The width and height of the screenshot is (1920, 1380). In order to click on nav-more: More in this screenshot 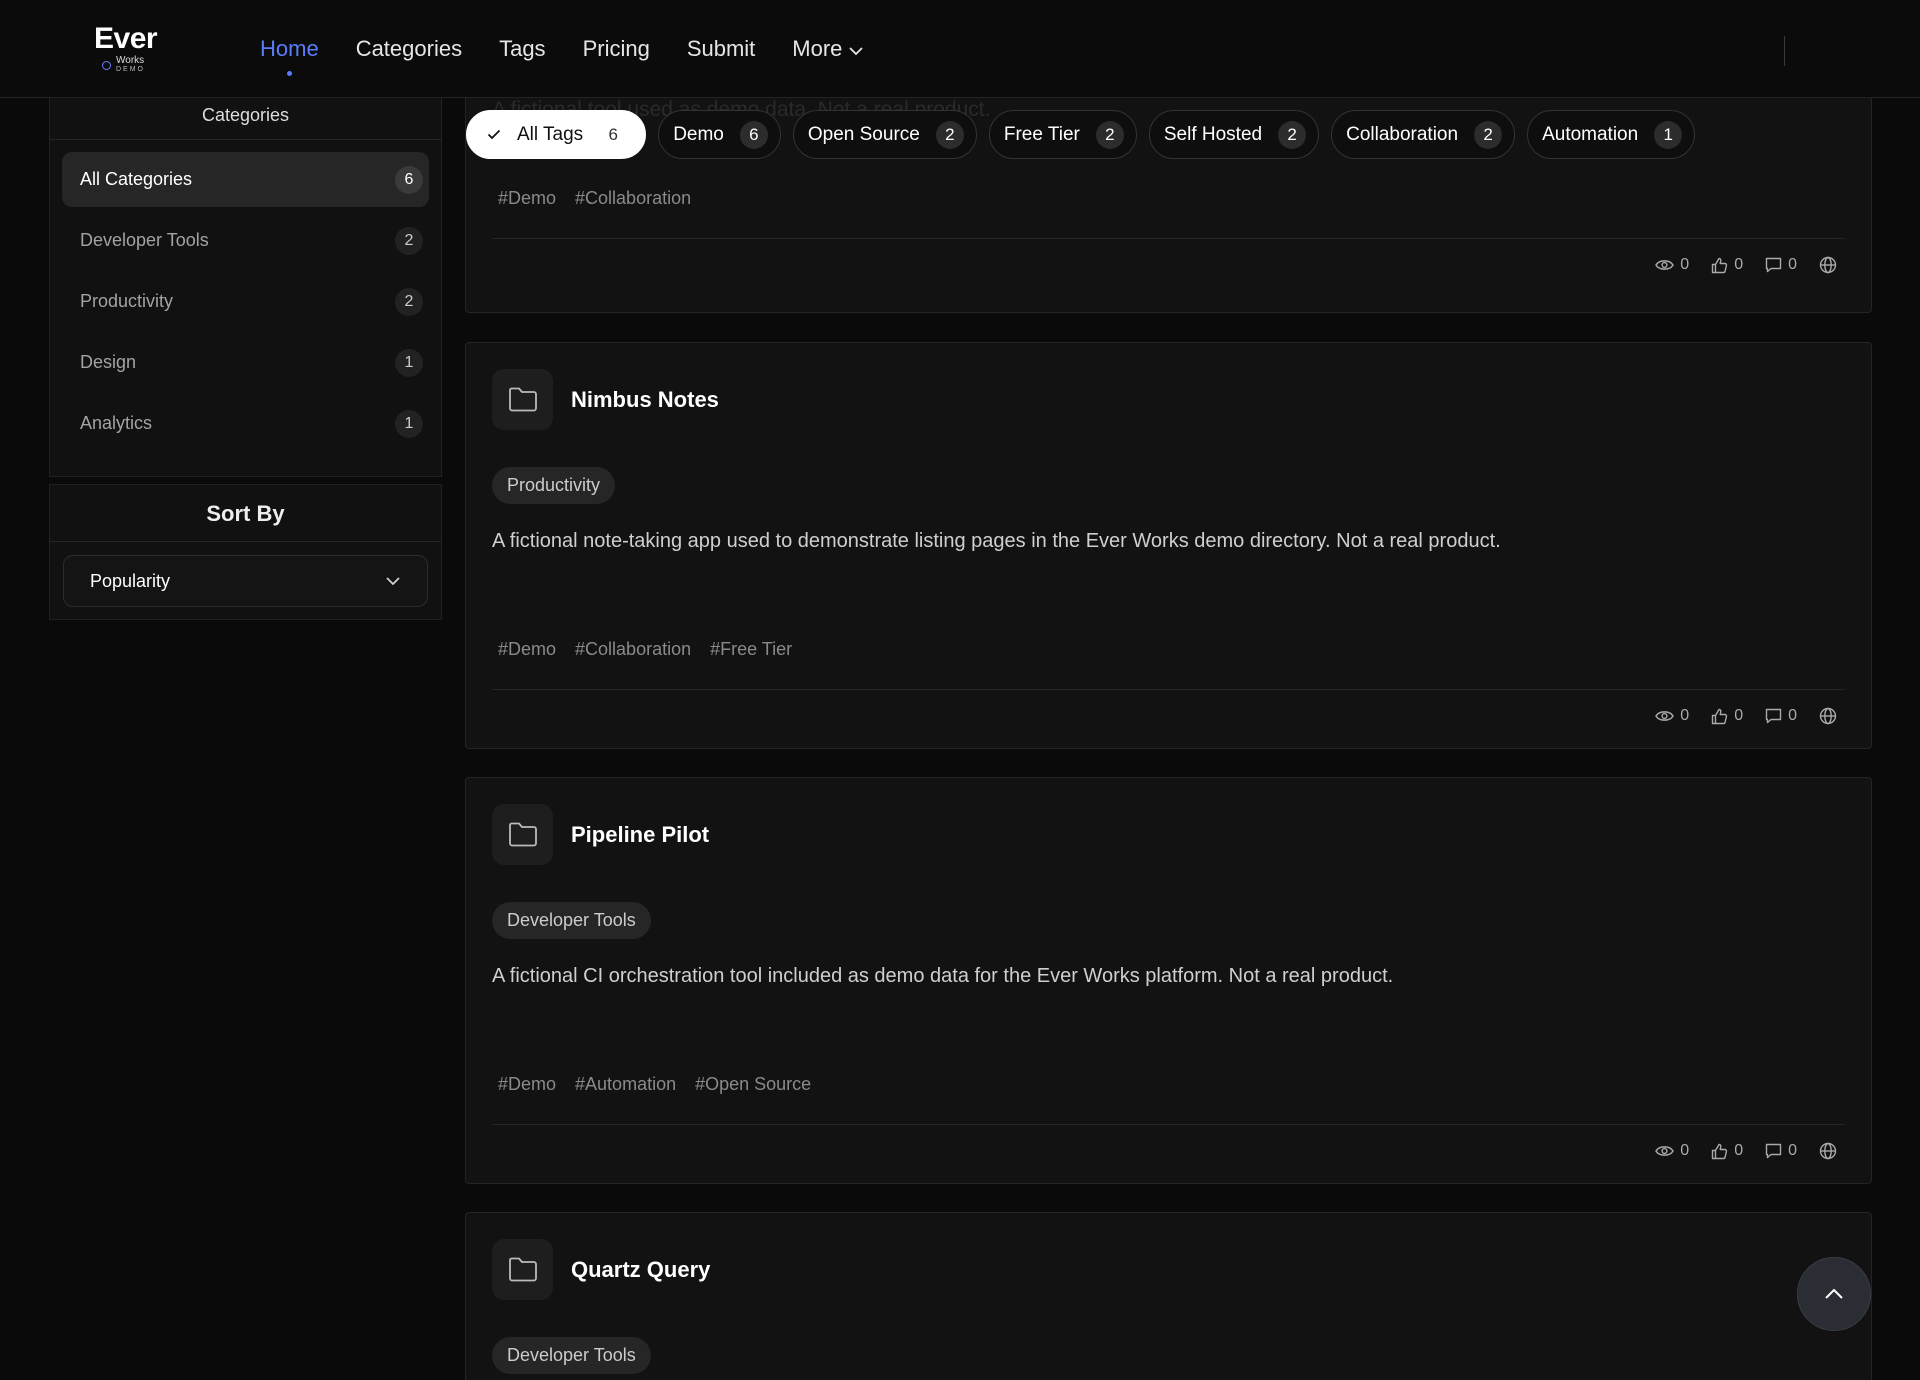, I will do `click(828, 49)`.